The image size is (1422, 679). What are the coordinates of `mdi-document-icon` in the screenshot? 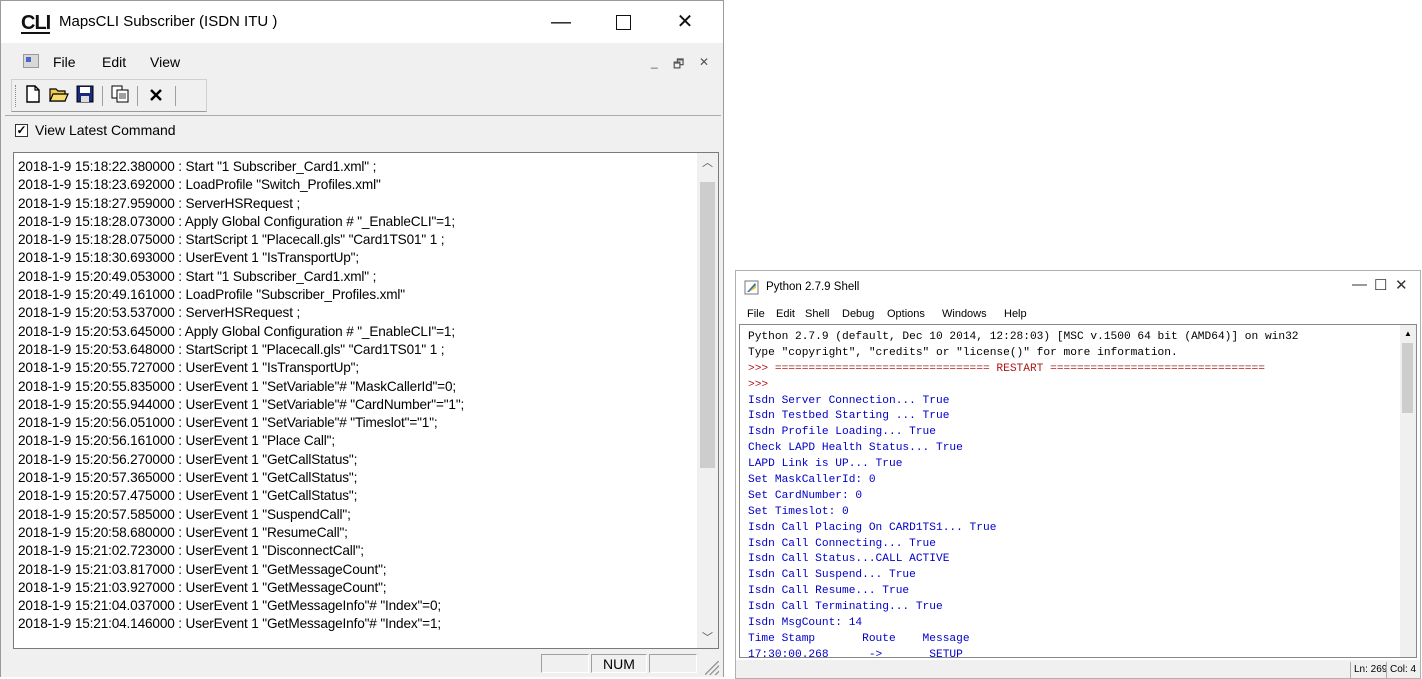 It's located at (31, 61).